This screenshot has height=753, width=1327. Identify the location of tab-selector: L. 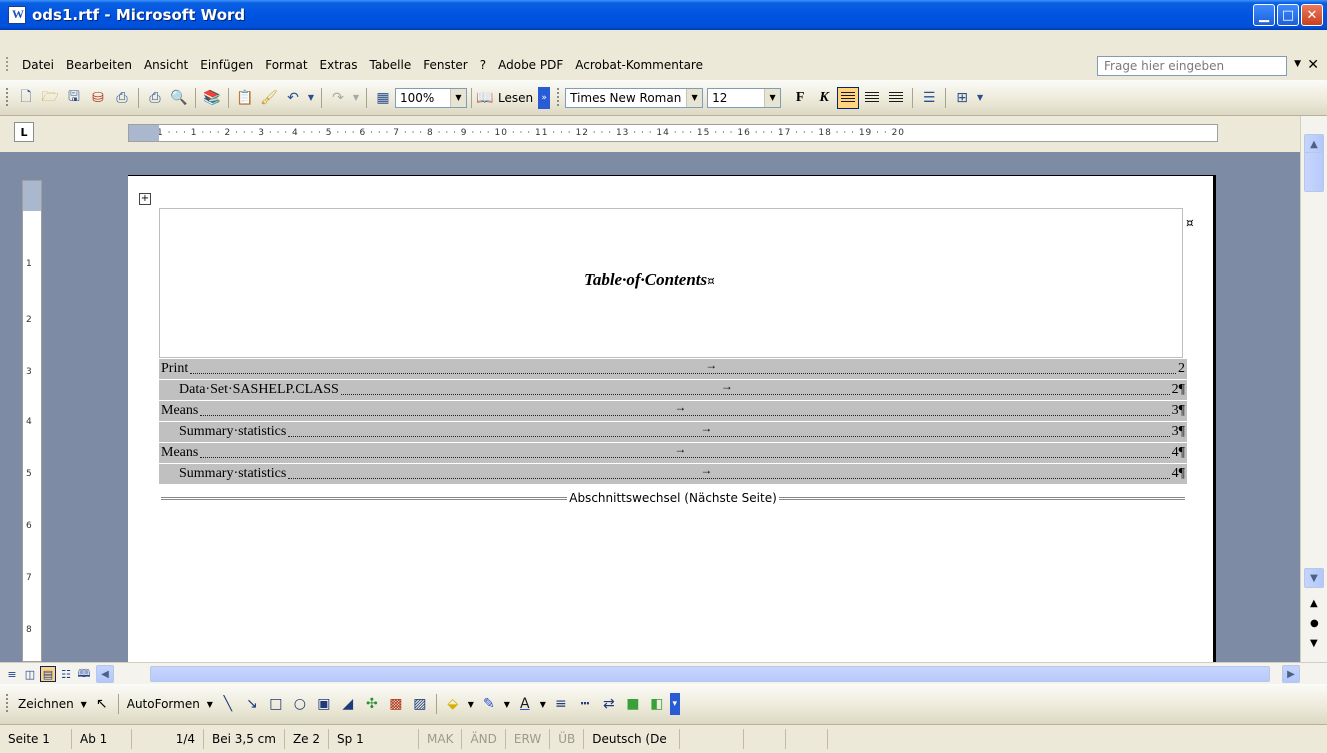
(24, 132).